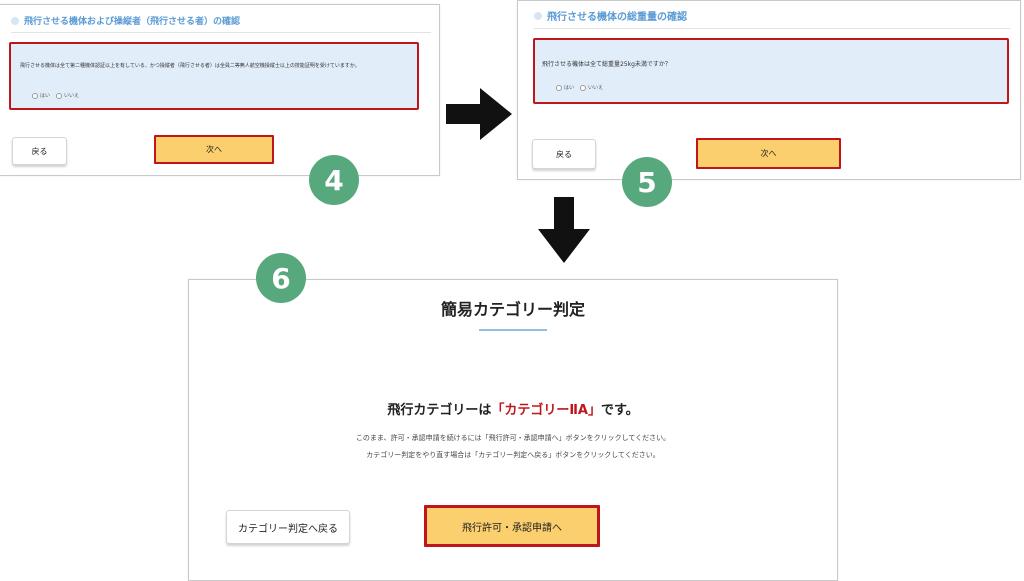 This screenshot has width=1024, height=581. I want to click on step4-section-title: 飛行させる機体および操縦者（飛行させる者）の確認, so click(125, 20).